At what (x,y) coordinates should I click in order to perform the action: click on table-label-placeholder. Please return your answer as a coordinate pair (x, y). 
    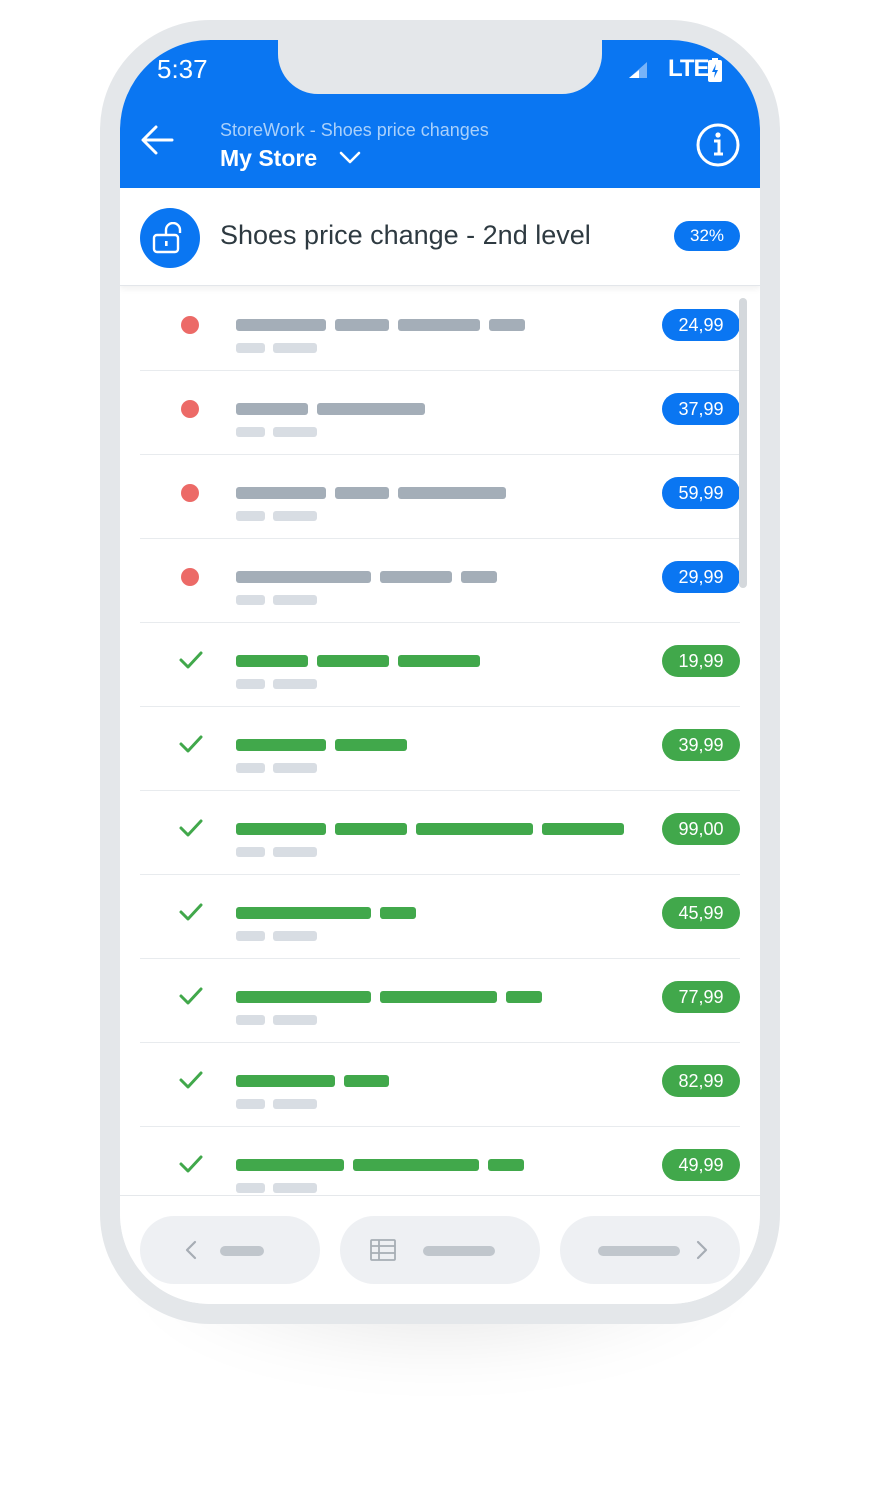
    Looking at the image, I should click on (459, 1251).